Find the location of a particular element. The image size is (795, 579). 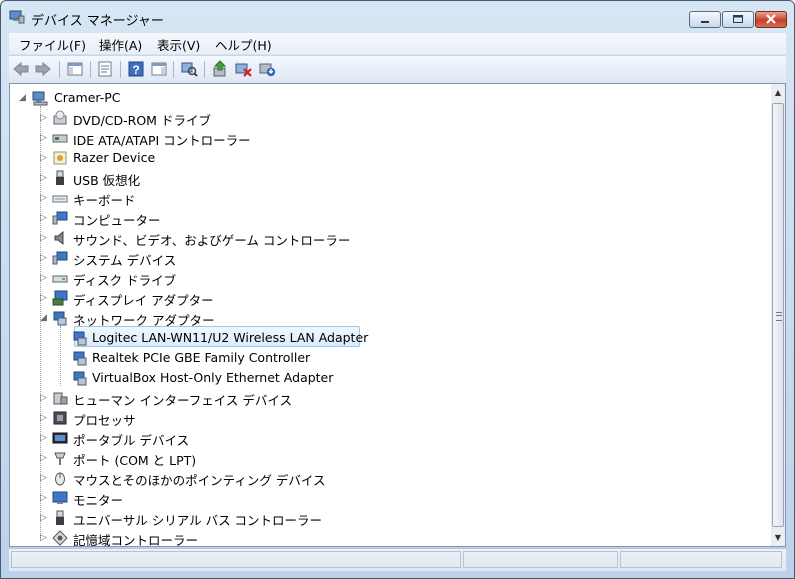

mouse-icon is located at coordinates (60, 479).